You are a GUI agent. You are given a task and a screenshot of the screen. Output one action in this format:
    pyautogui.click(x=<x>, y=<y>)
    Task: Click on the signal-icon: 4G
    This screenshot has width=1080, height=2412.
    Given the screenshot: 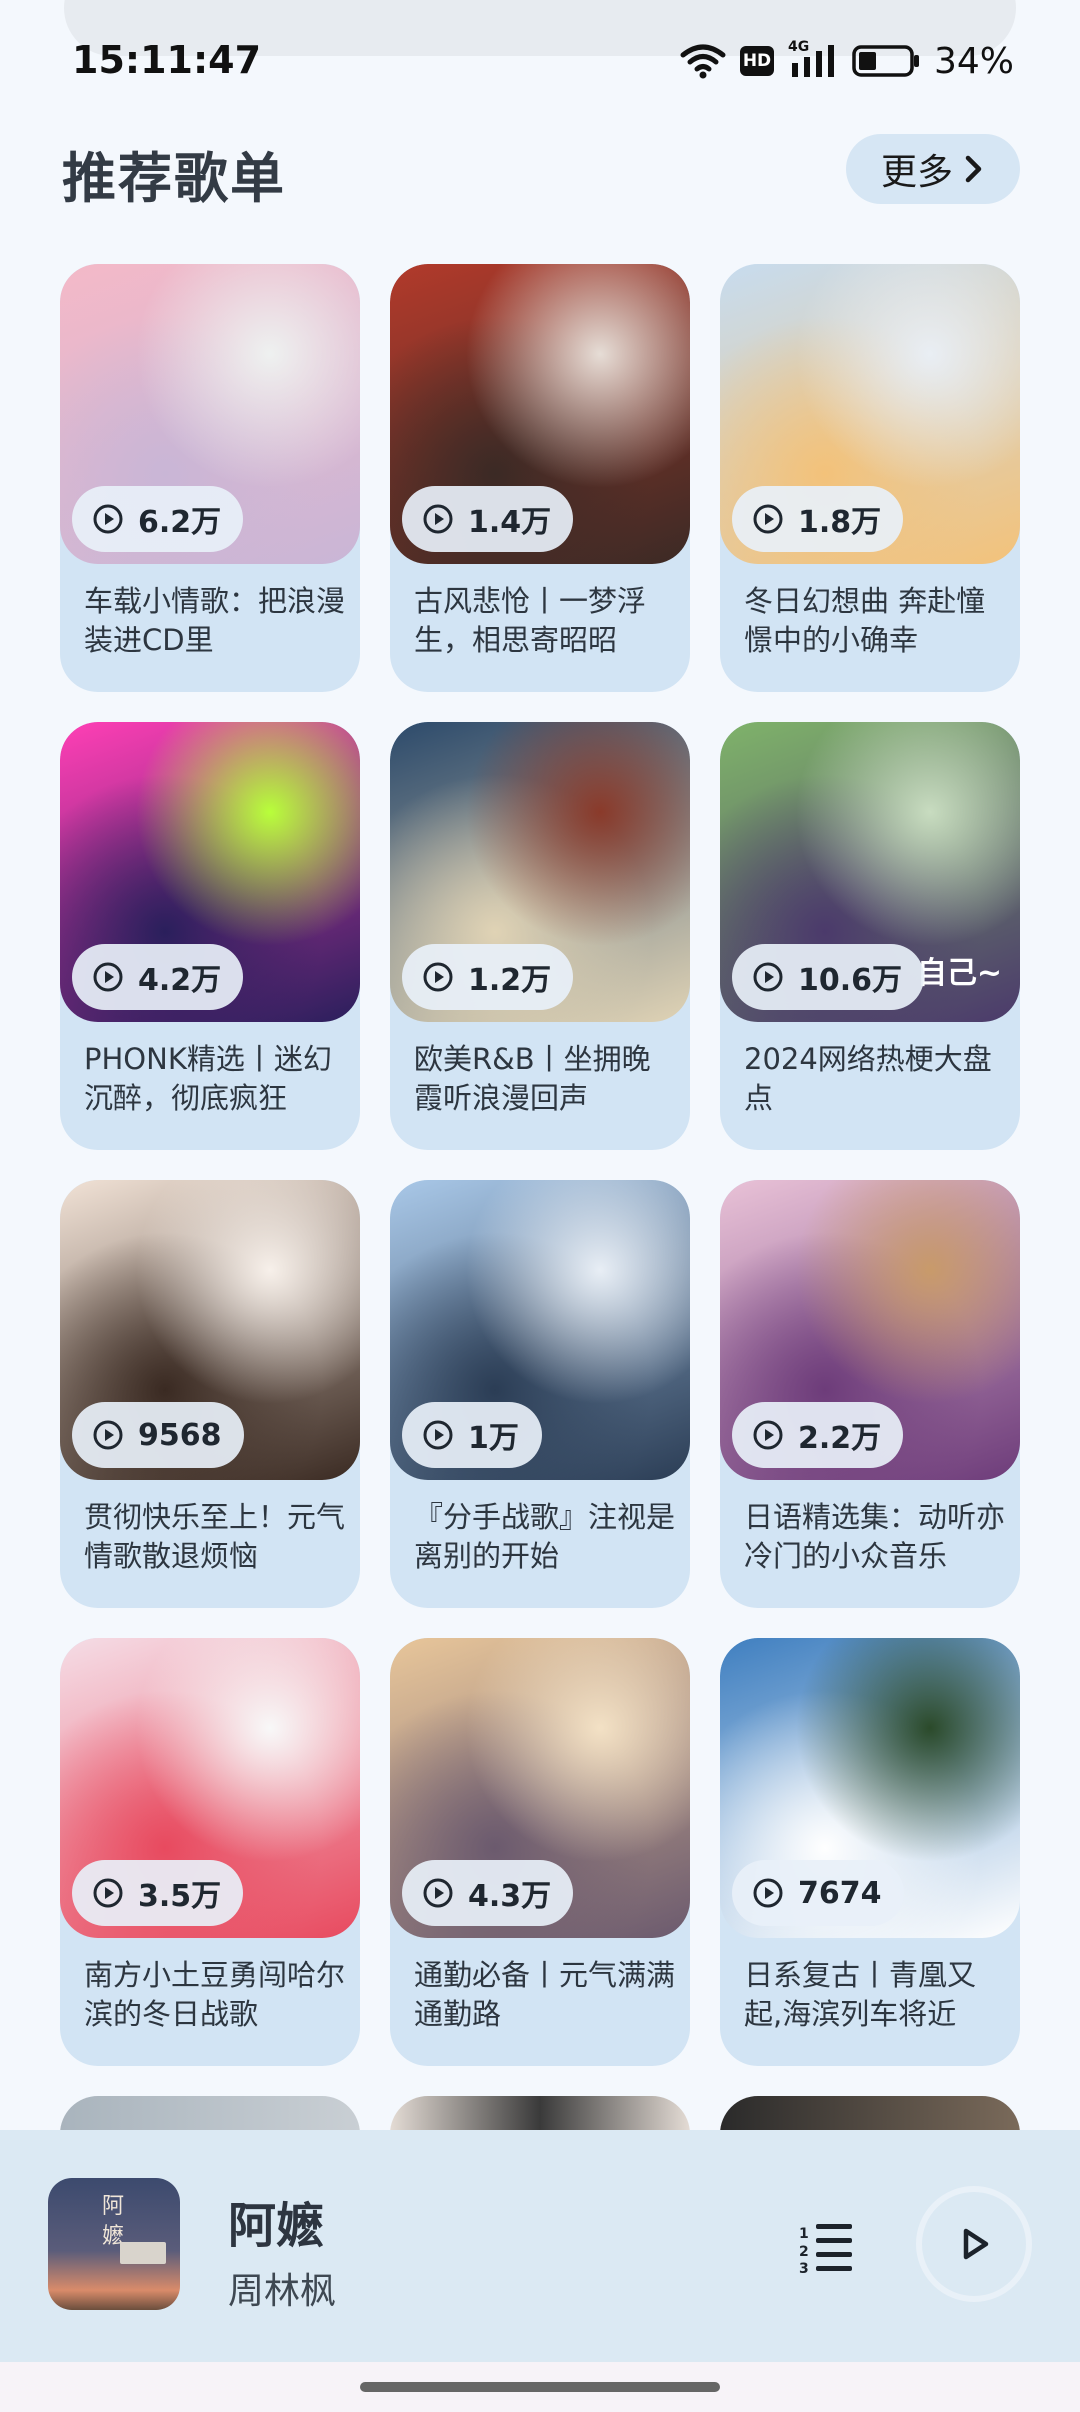 What is the action you would take?
    pyautogui.click(x=813, y=59)
    